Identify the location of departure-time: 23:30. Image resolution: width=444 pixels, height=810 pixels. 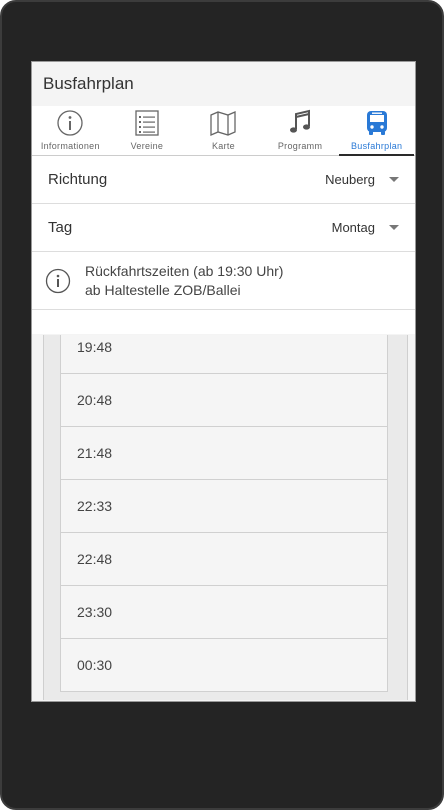
(95, 612).